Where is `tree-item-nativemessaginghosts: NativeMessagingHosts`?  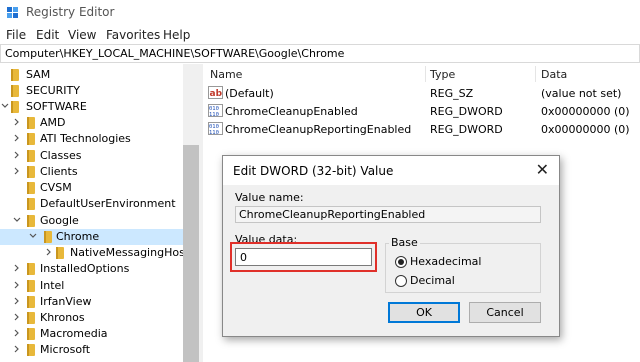
tree-item-nativemessaginghosts: NativeMessagingHosts is located at coordinates (97, 253).